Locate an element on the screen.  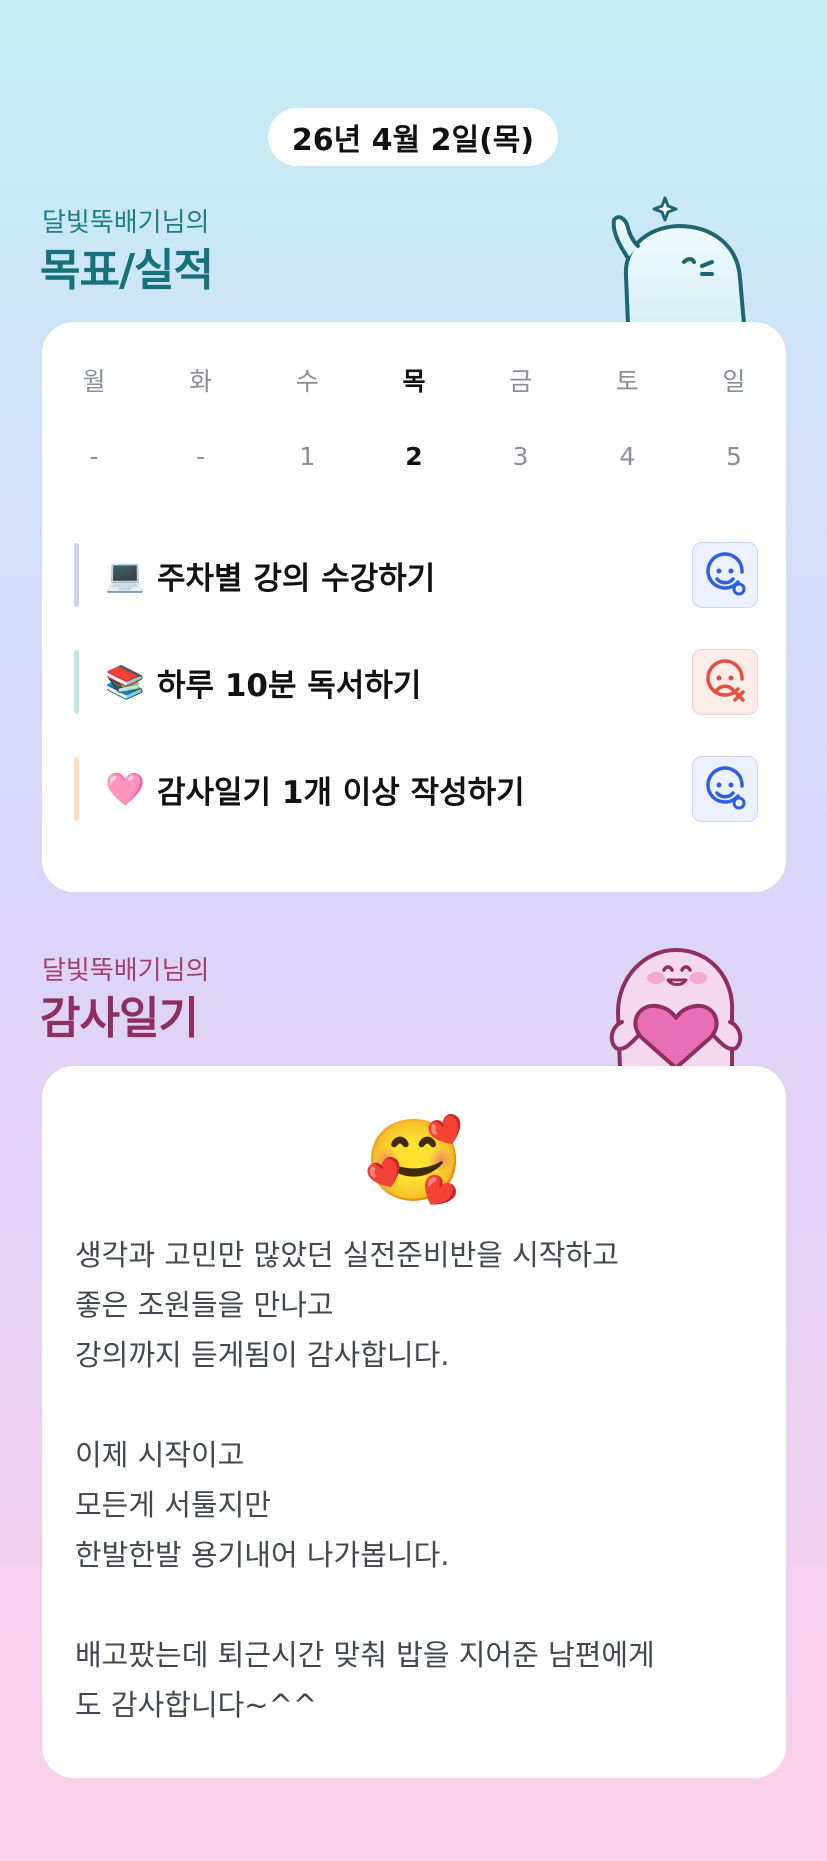
day-date: 3 is located at coordinates (521, 456).